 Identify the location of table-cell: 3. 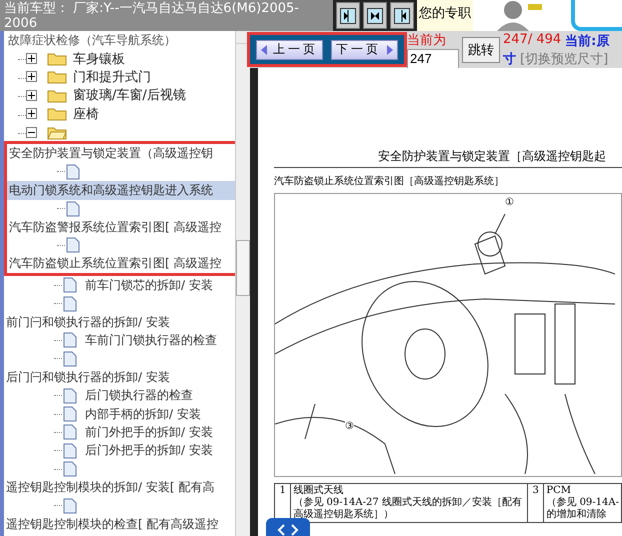
(535, 503).